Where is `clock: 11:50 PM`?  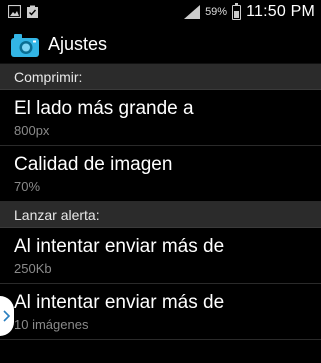
clock: 11:50 PM is located at coordinates (280, 11).